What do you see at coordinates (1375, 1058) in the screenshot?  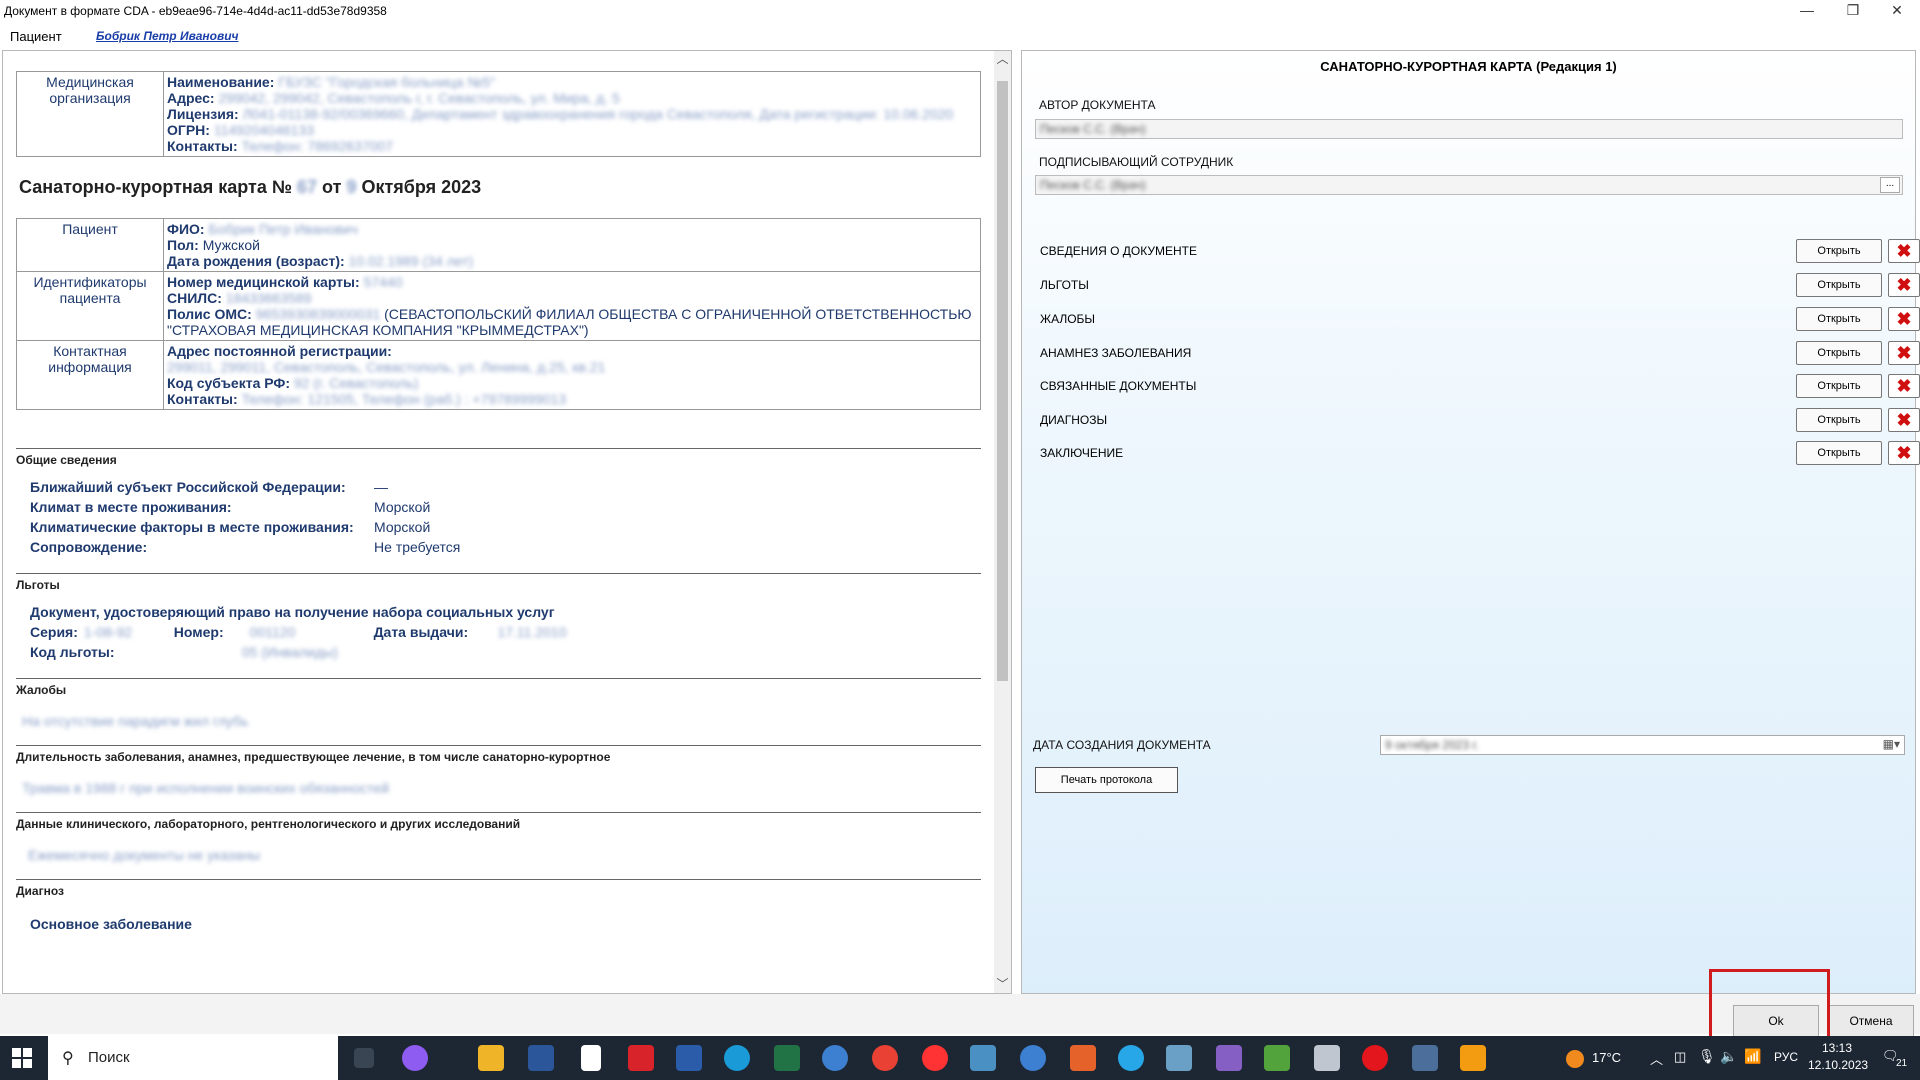 I see `opera-icon` at bounding box center [1375, 1058].